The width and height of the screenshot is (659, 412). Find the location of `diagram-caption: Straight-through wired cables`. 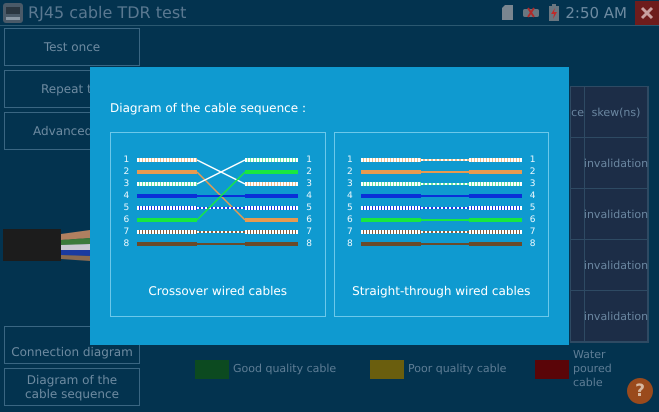

diagram-caption: Straight-through wired cables is located at coordinates (441, 291).